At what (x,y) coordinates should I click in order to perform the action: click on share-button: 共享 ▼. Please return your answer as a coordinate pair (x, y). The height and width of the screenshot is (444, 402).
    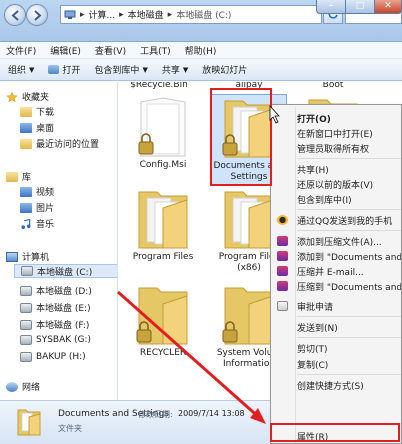
    Looking at the image, I should click on (174, 70).